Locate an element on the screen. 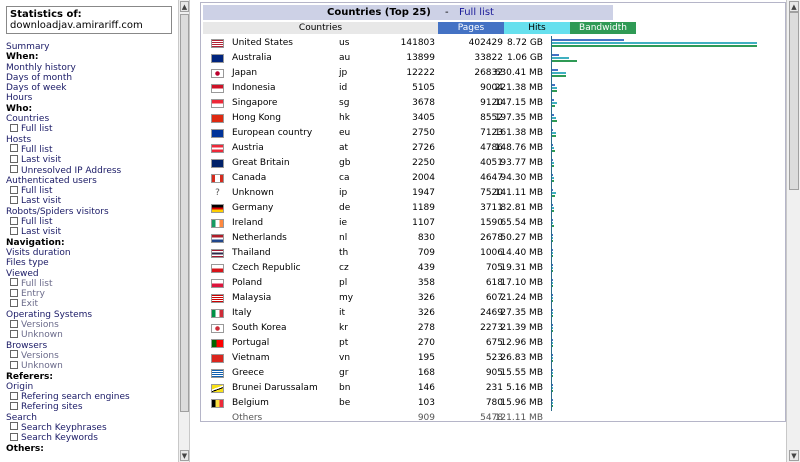  panel-title-bar: Countries (Top 25) - Full list is located at coordinates (408, 12).